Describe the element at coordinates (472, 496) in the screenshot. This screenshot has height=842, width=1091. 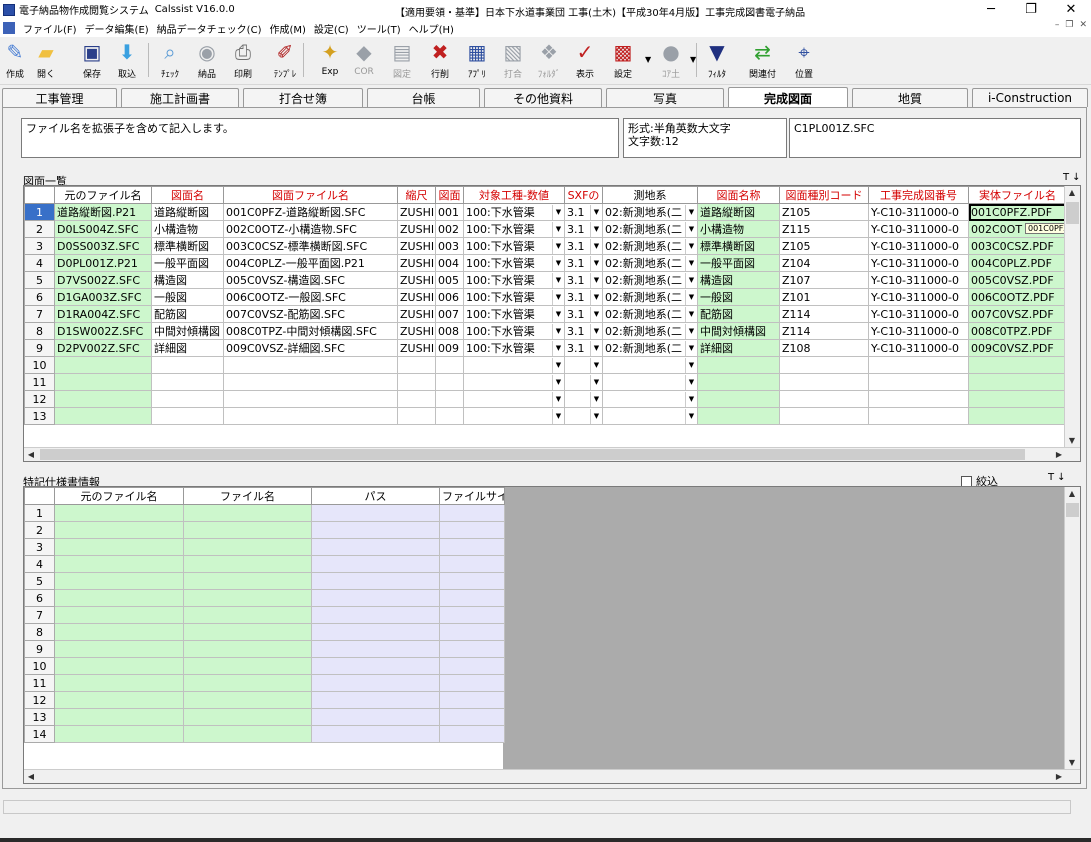
I see `column-header: ファイルサイ` at that location.